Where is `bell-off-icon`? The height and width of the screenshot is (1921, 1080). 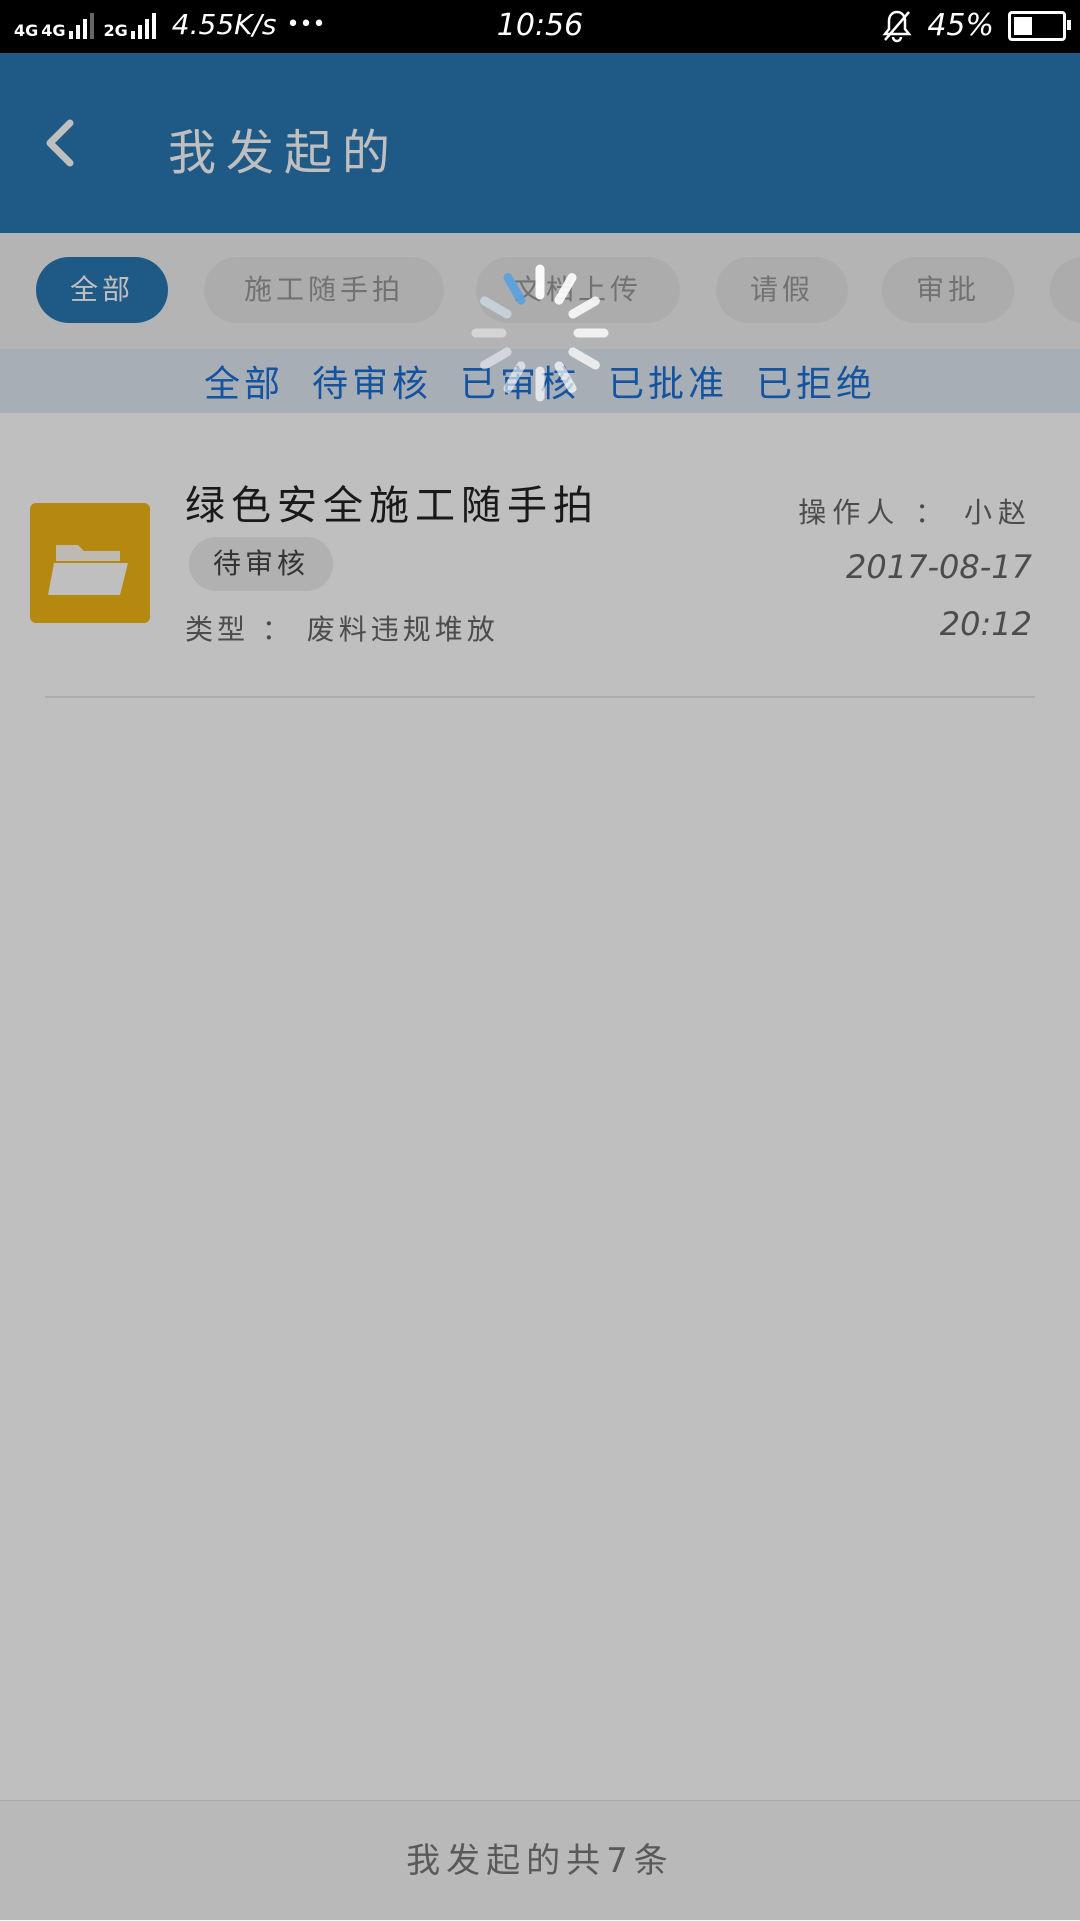
bell-off-icon is located at coordinates (897, 26).